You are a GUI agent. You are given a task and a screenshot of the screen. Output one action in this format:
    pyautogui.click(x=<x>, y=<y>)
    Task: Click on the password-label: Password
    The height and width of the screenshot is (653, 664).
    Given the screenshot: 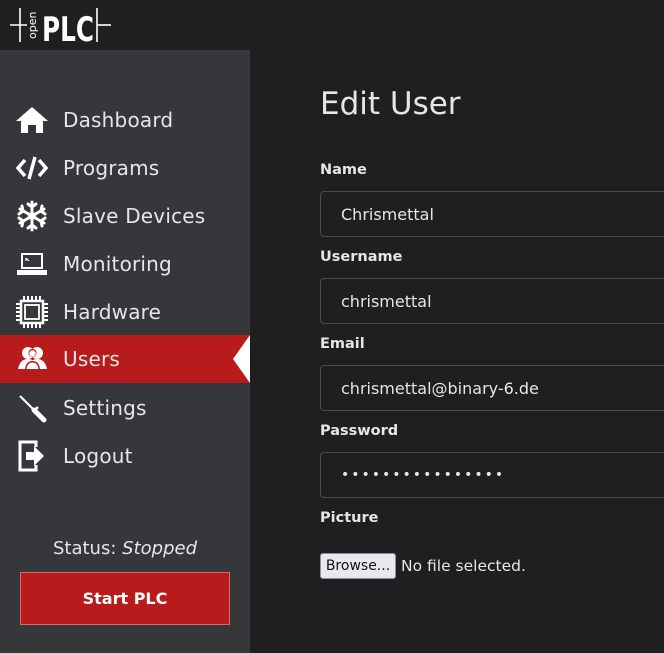 What is the action you would take?
    pyautogui.click(x=359, y=431)
    